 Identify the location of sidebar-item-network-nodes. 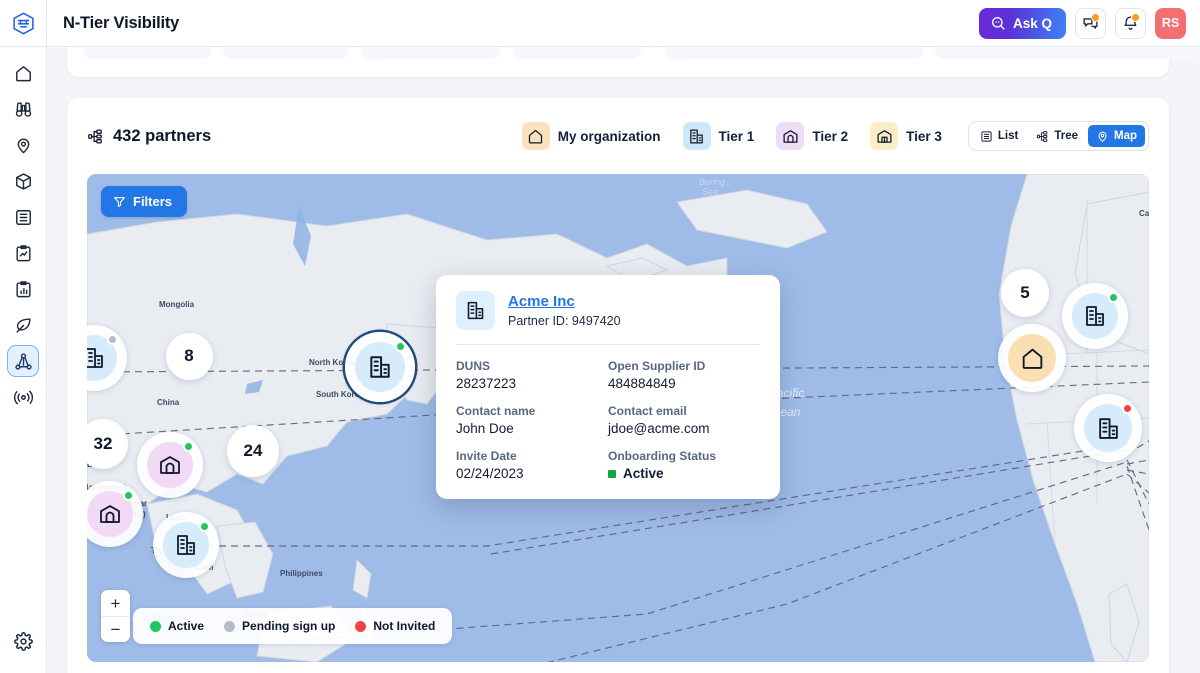
(23, 361).